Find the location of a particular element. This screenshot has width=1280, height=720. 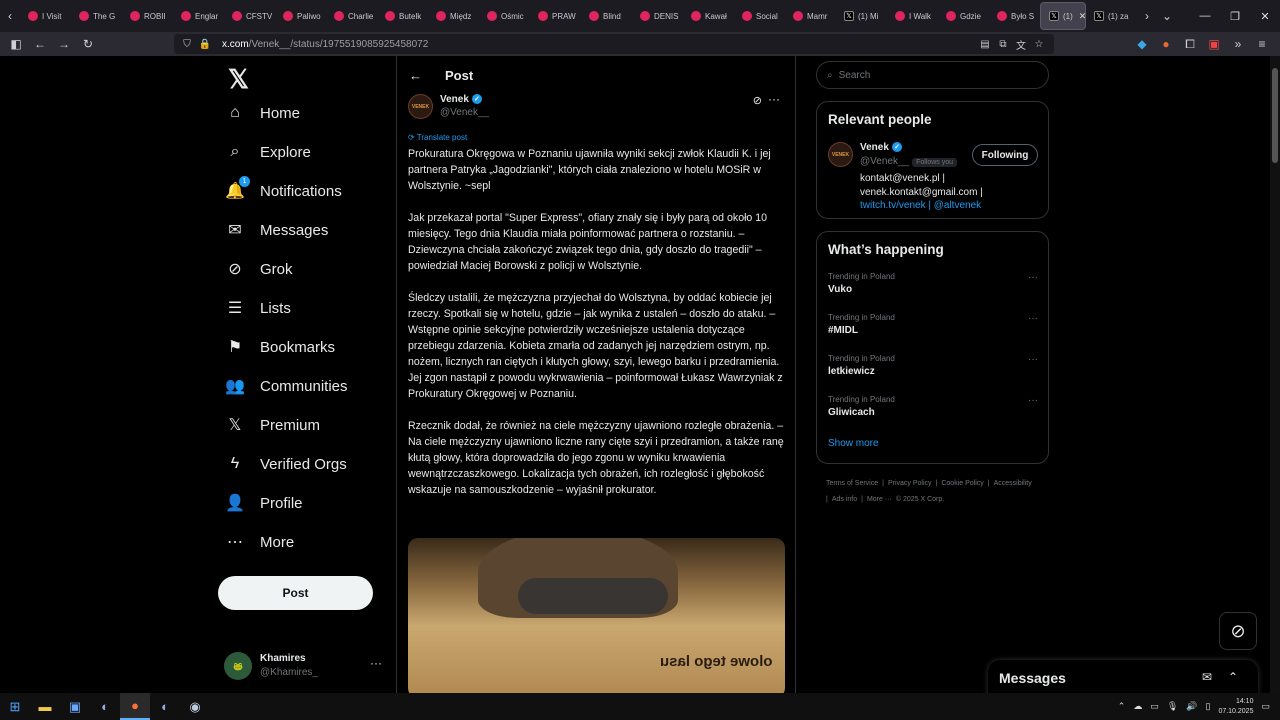

clock: 14:10 07.10.2025 is located at coordinates (1235, 707).